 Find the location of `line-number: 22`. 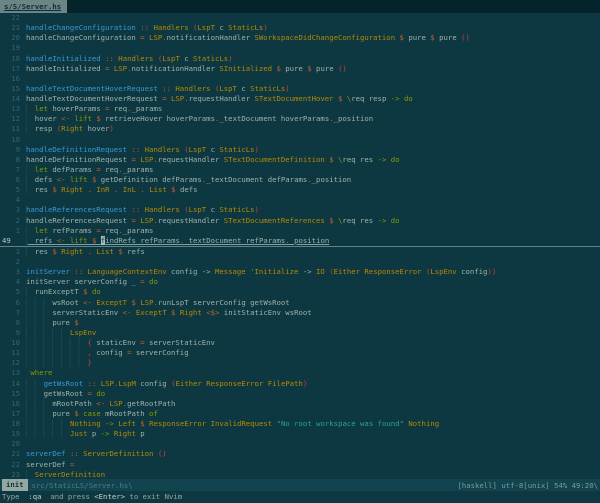

line-number: 22 is located at coordinates (15, 464).